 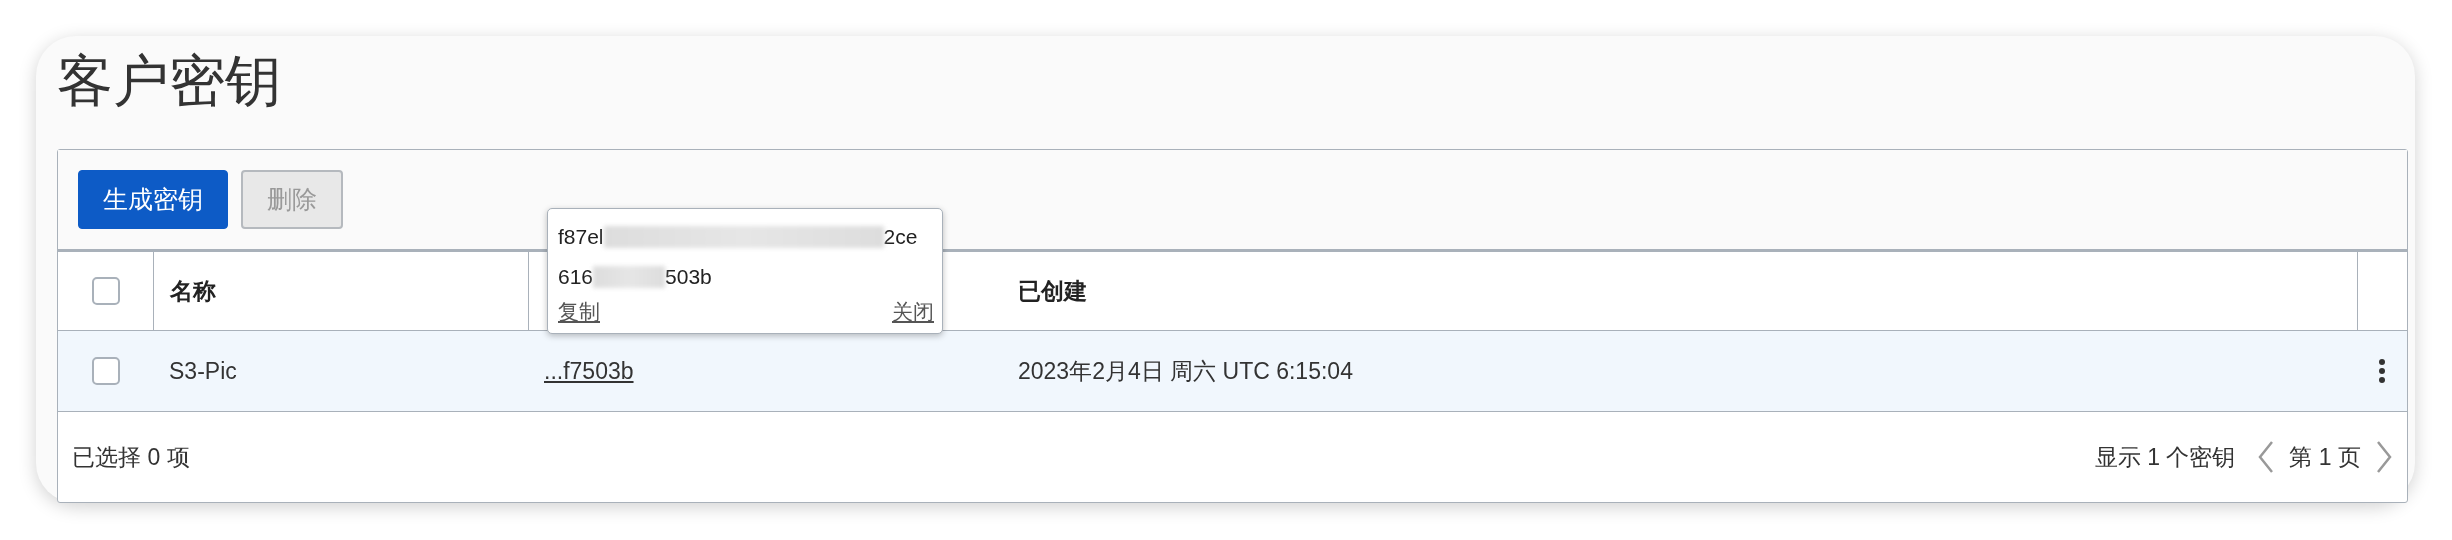 What do you see at coordinates (2382, 371) in the screenshot?
I see `more-actions-icon` at bounding box center [2382, 371].